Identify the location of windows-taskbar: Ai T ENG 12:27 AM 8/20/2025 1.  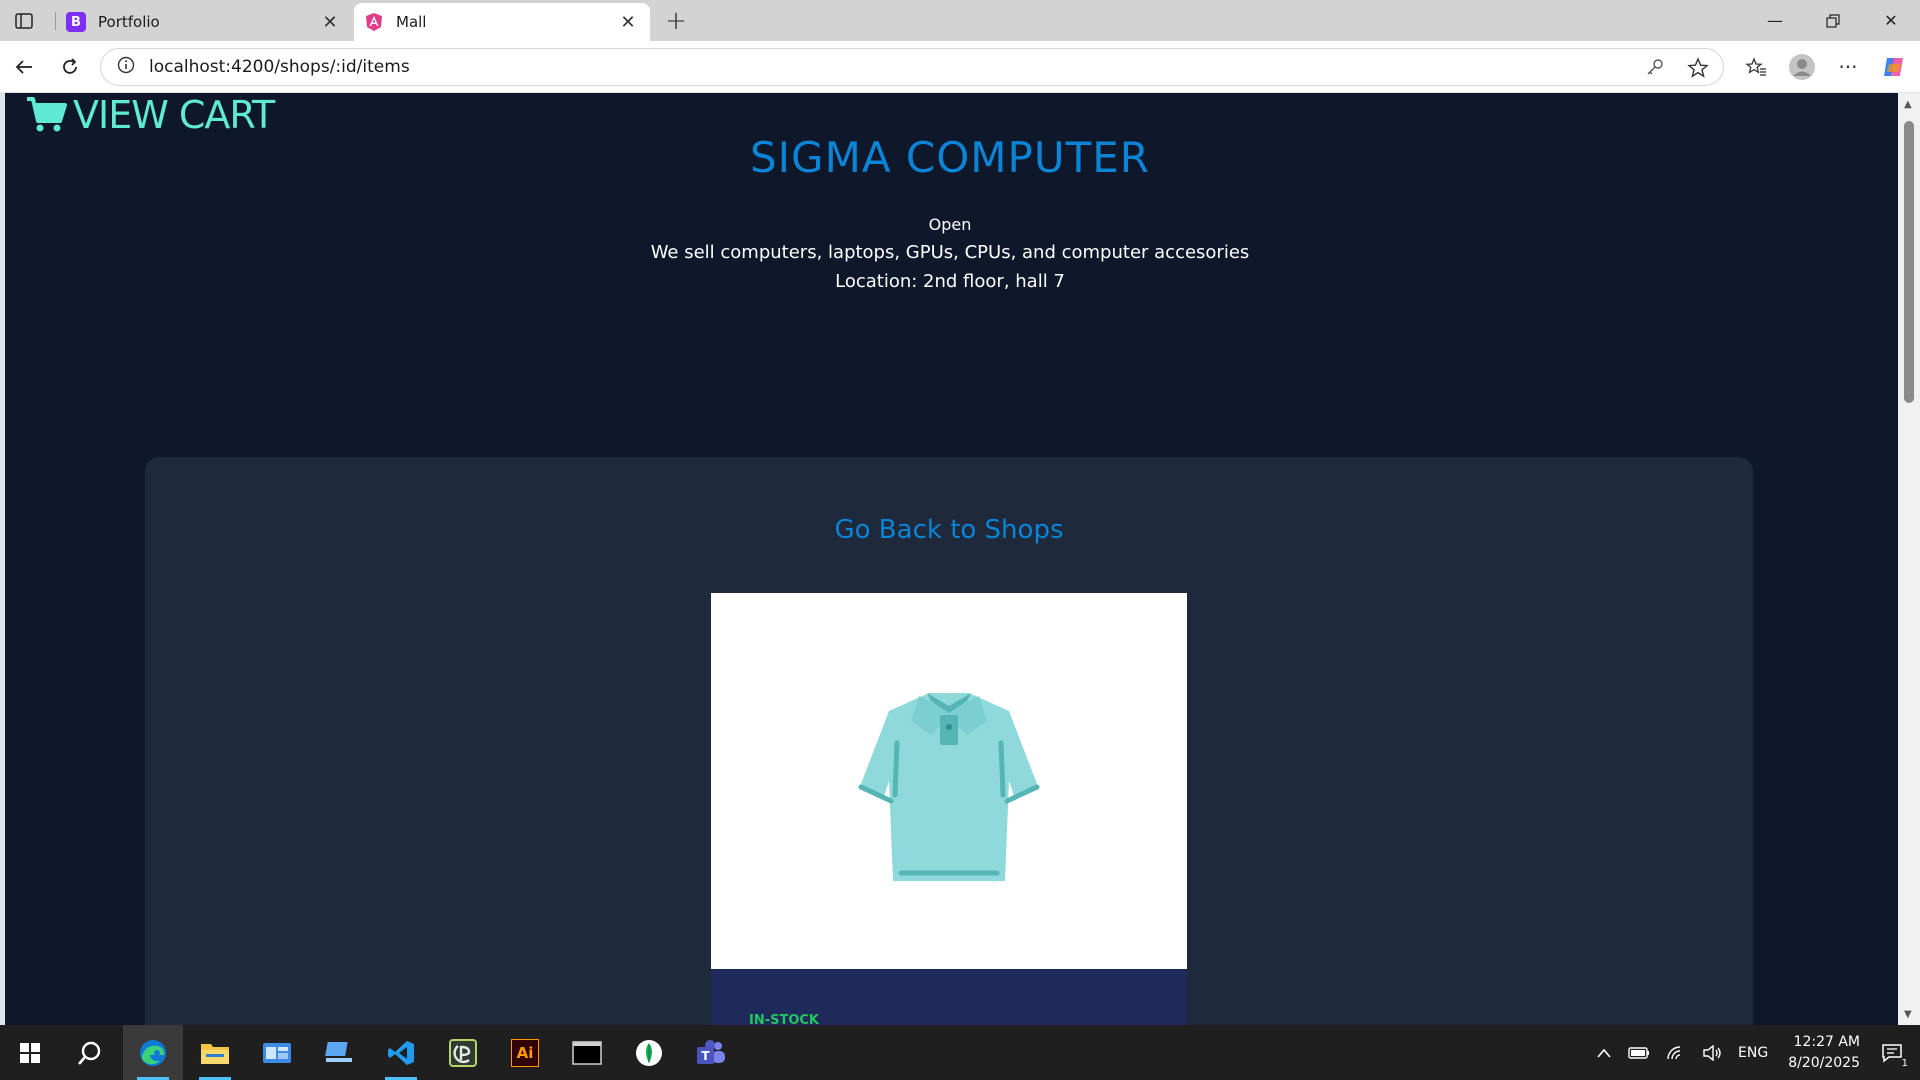
(960, 1052).